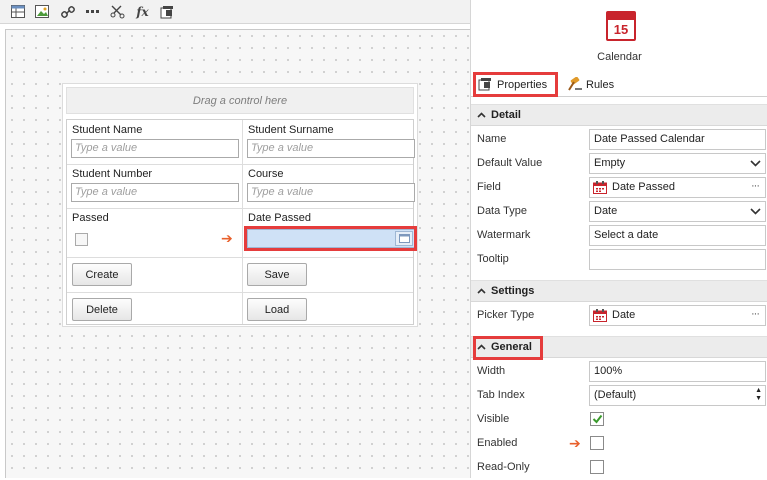 This screenshot has height=480, width=767. Describe the element at coordinates (81, 239) in the screenshot. I see `passed-checkbox` at that location.